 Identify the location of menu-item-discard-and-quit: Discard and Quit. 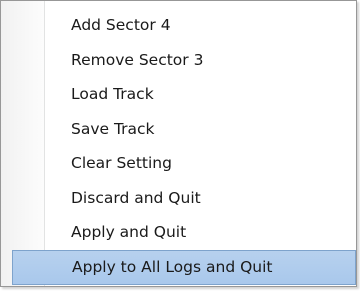
(178, 198).